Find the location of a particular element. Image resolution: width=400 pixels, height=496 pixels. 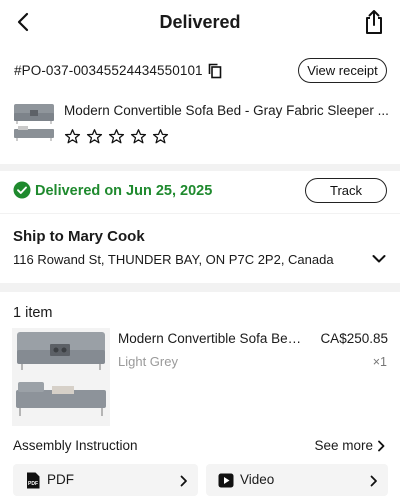

page-title: Delivered is located at coordinates (200, 22).